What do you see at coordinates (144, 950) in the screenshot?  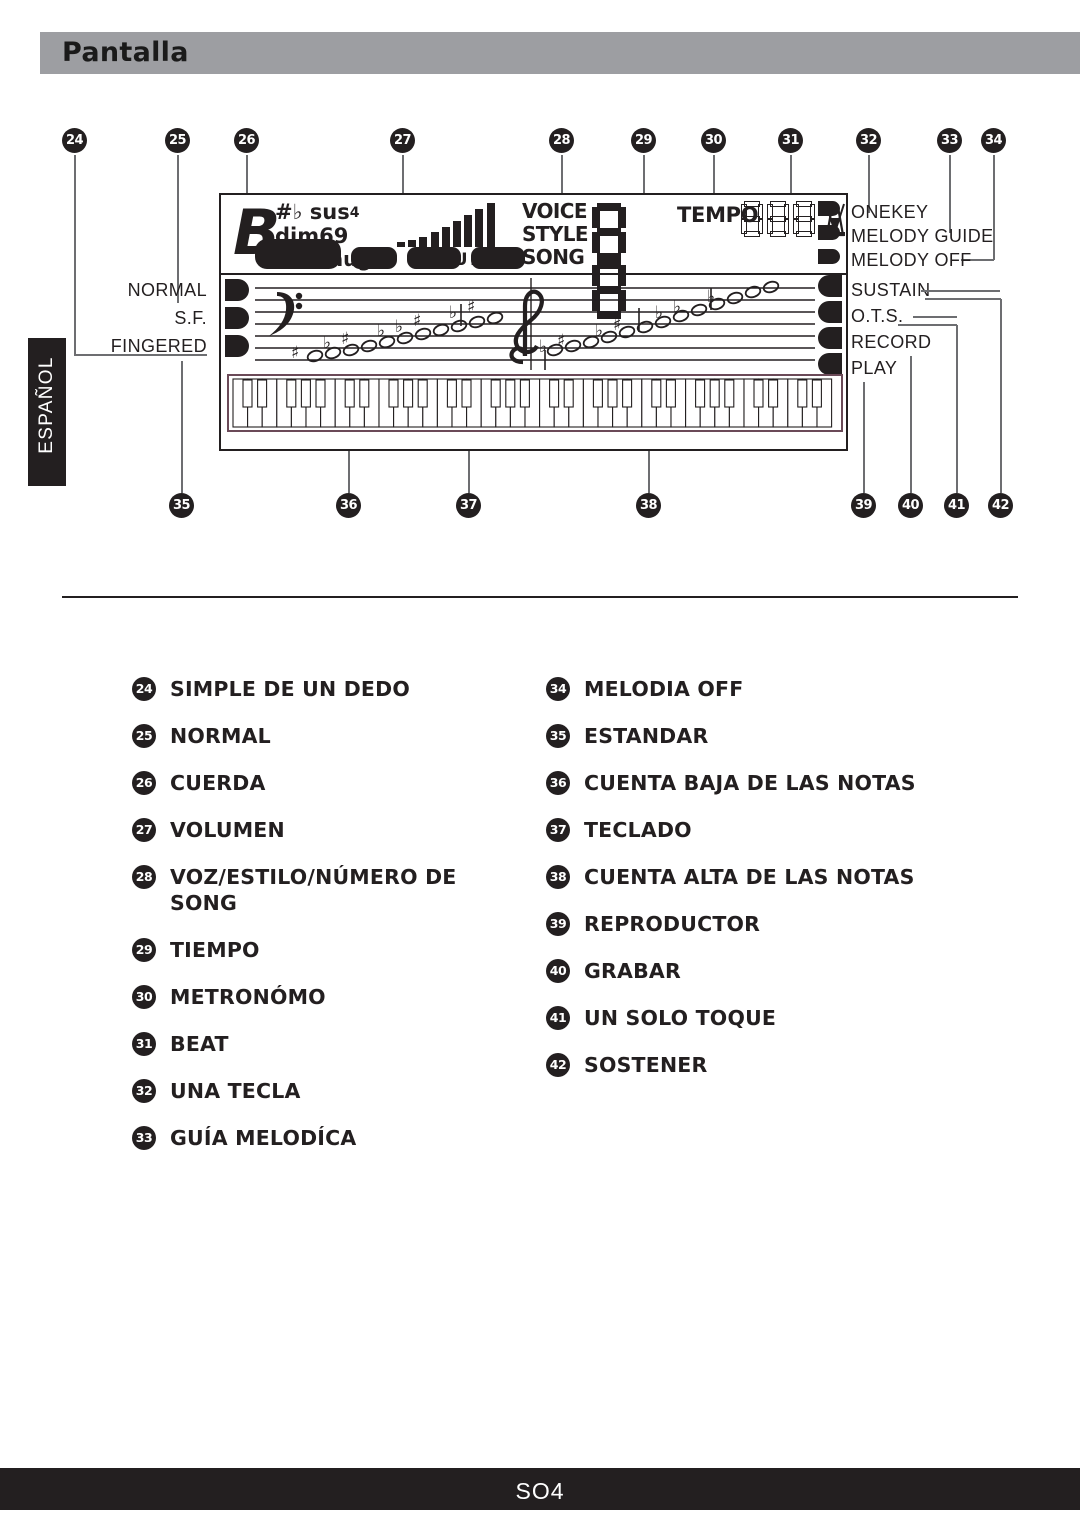 I see `legend-number-29: 29` at bounding box center [144, 950].